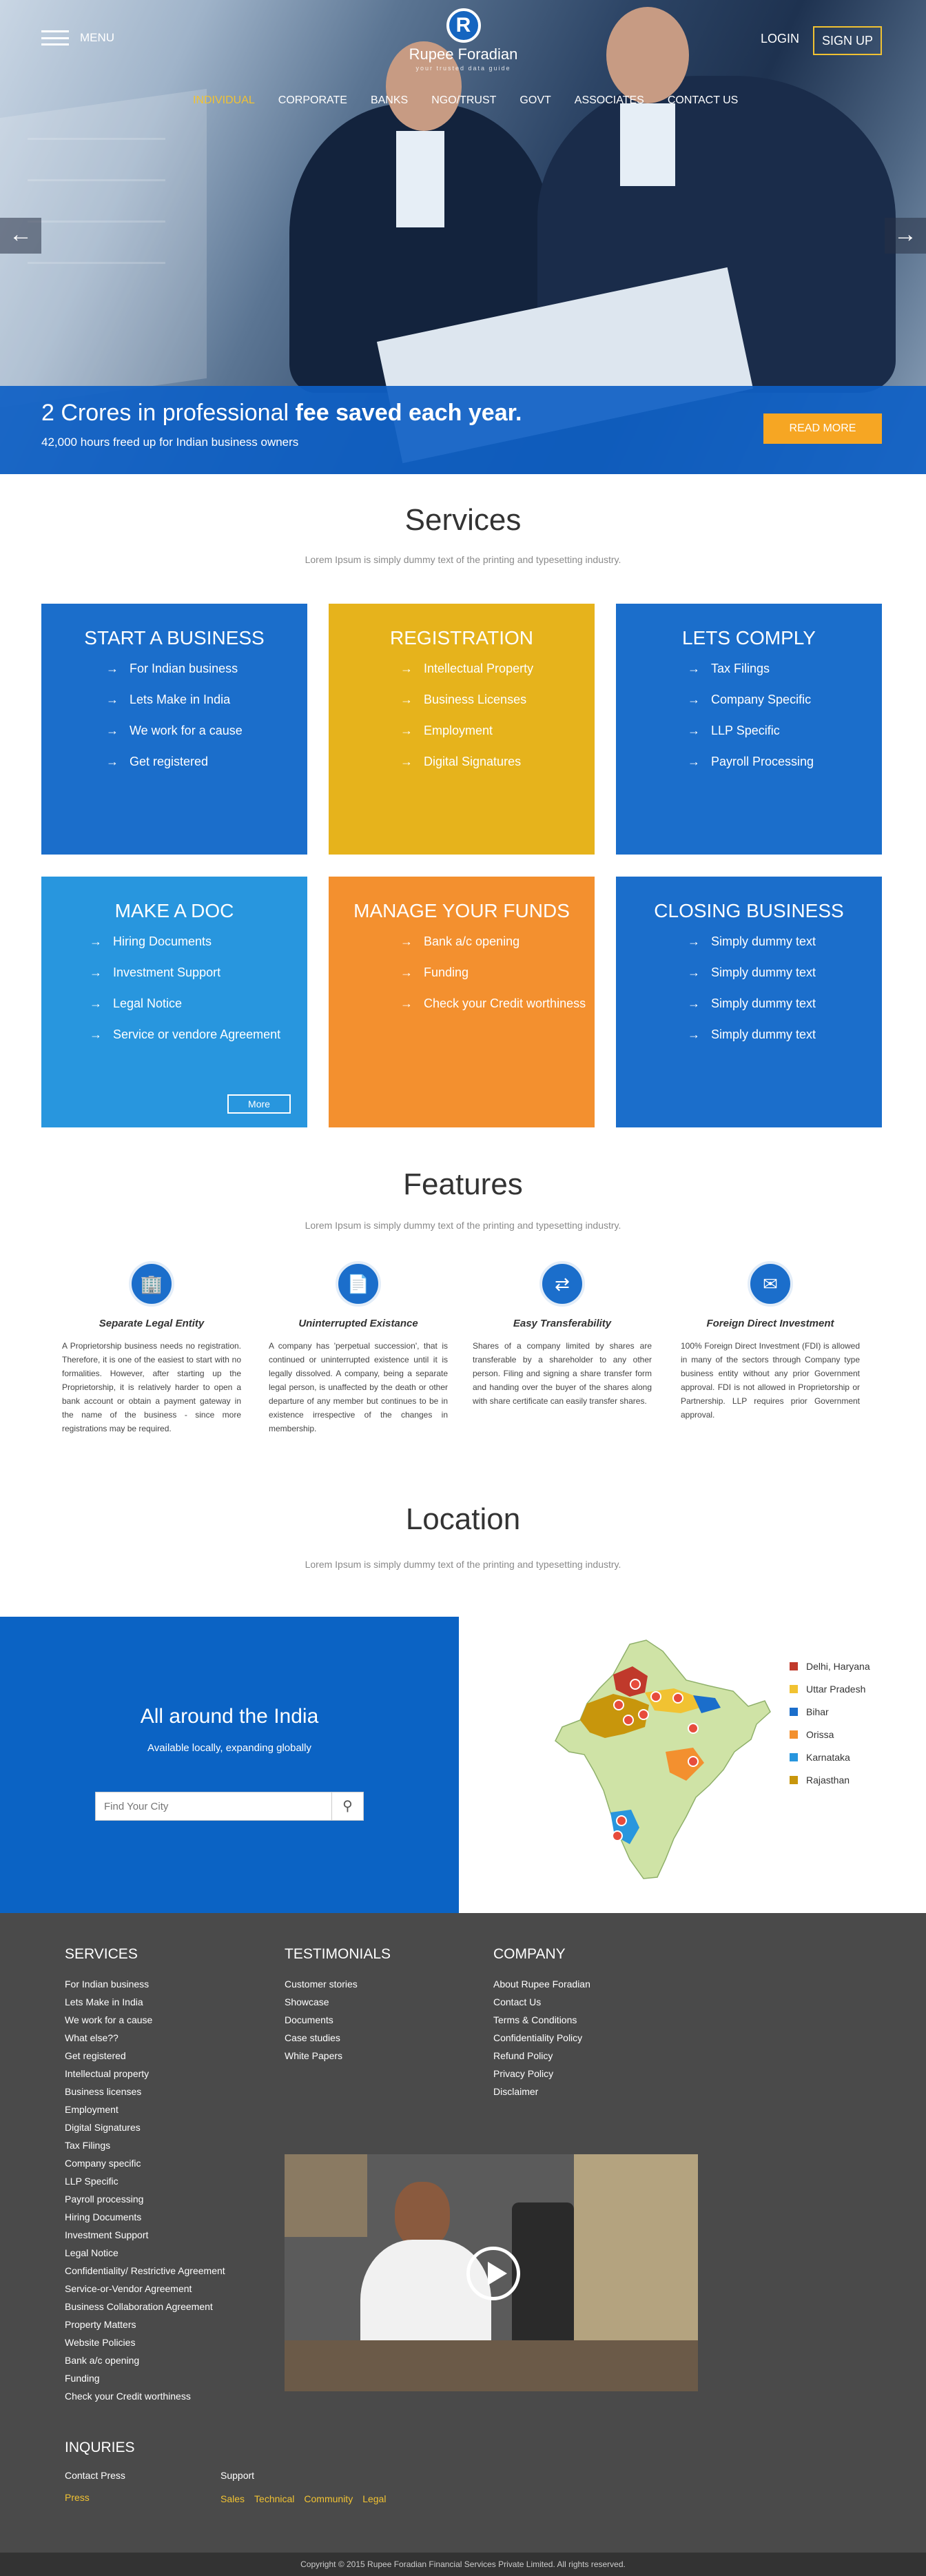 This screenshot has width=926, height=2576. Describe the element at coordinates (145, 2342) in the screenshot. I see `footer-link: Website Policies` at that location.